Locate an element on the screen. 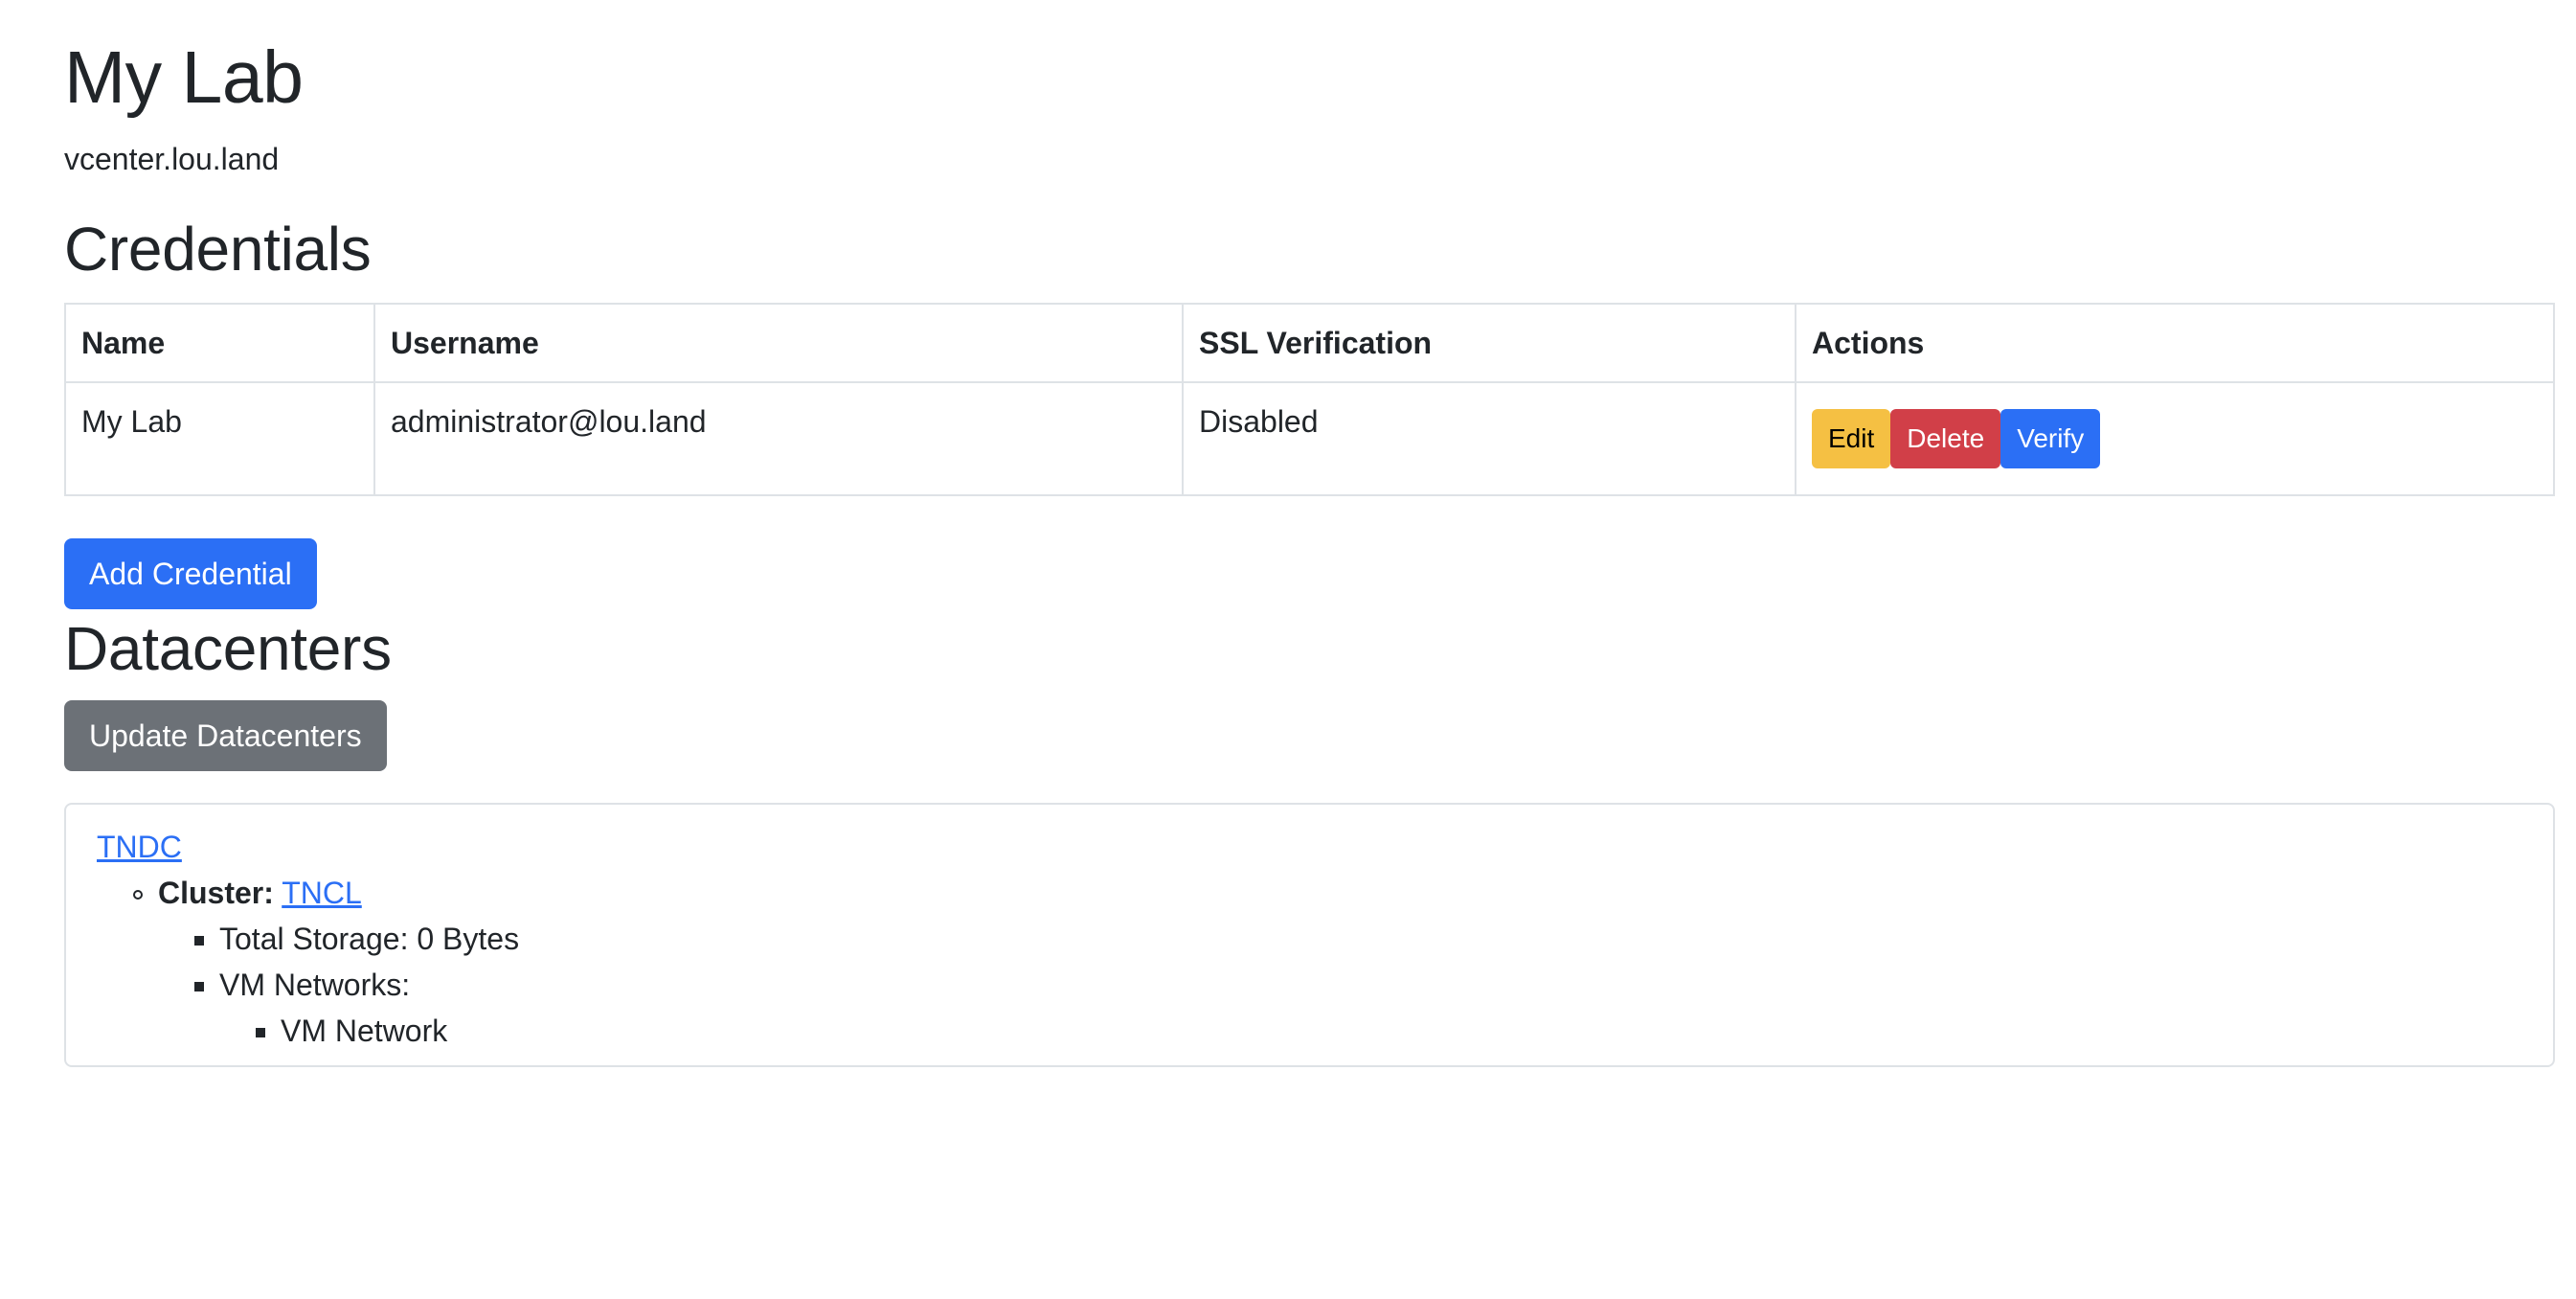  vcenter-host: vcenter.lou.land is located at coordinates (172, 159).